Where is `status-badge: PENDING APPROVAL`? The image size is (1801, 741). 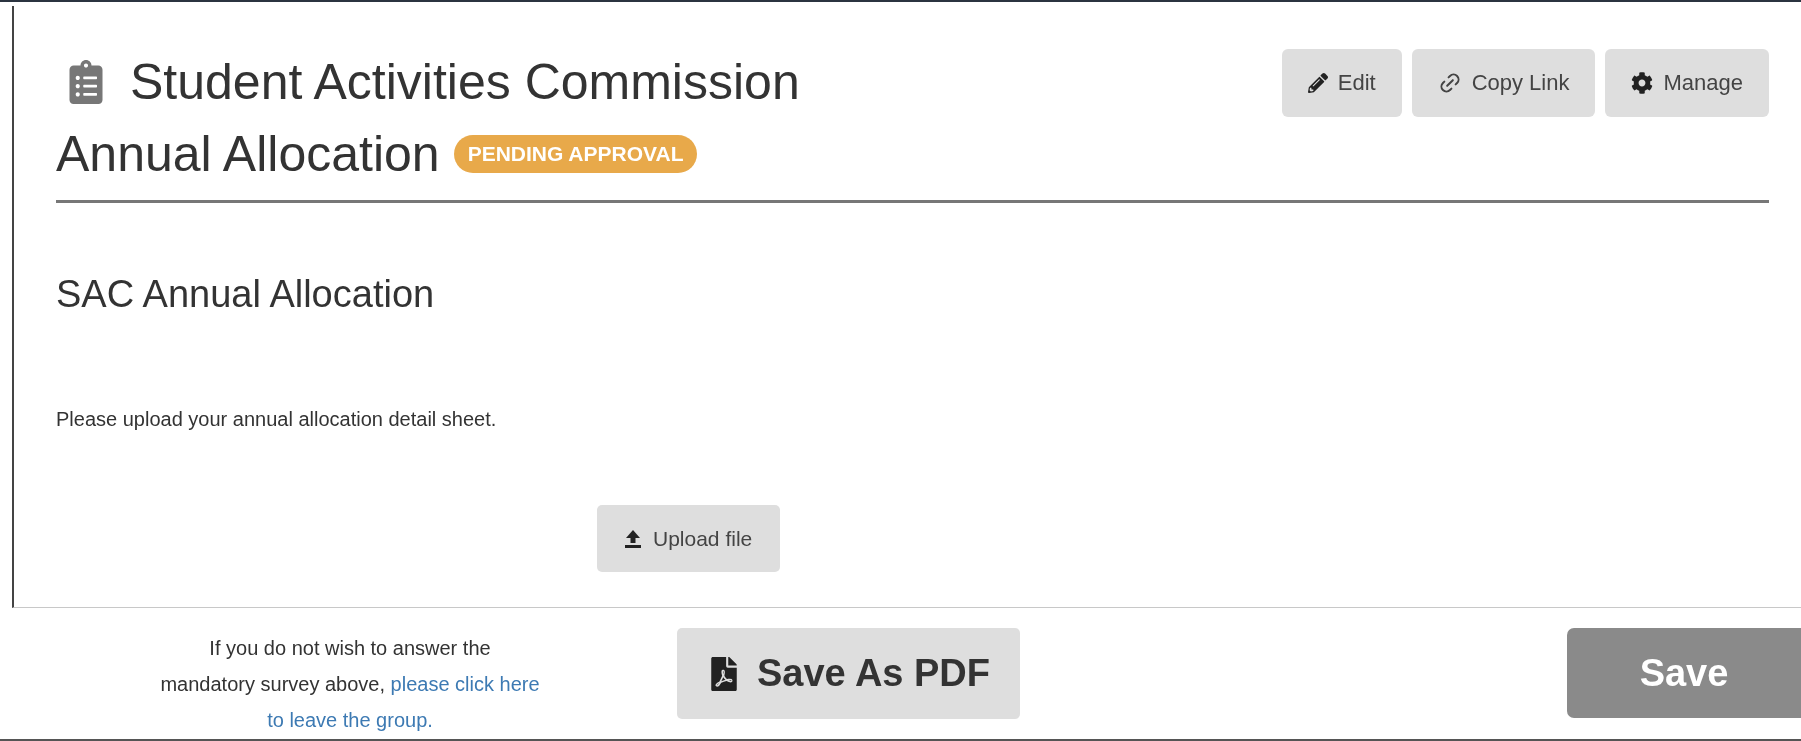 status-badge: PENDING APPROVAL is located at coordinates (575, 154).